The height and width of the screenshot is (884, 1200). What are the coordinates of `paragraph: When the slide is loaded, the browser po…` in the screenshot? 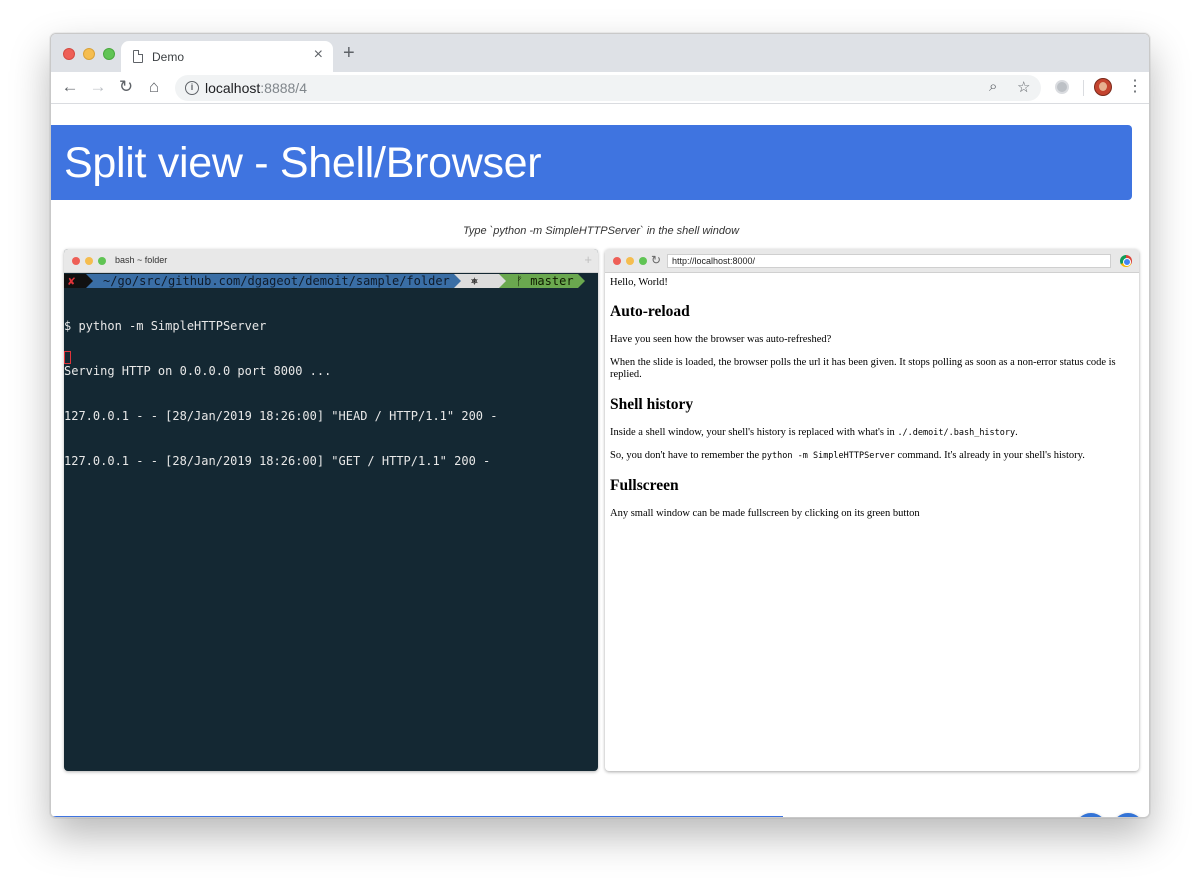 It's located at (863, 368).